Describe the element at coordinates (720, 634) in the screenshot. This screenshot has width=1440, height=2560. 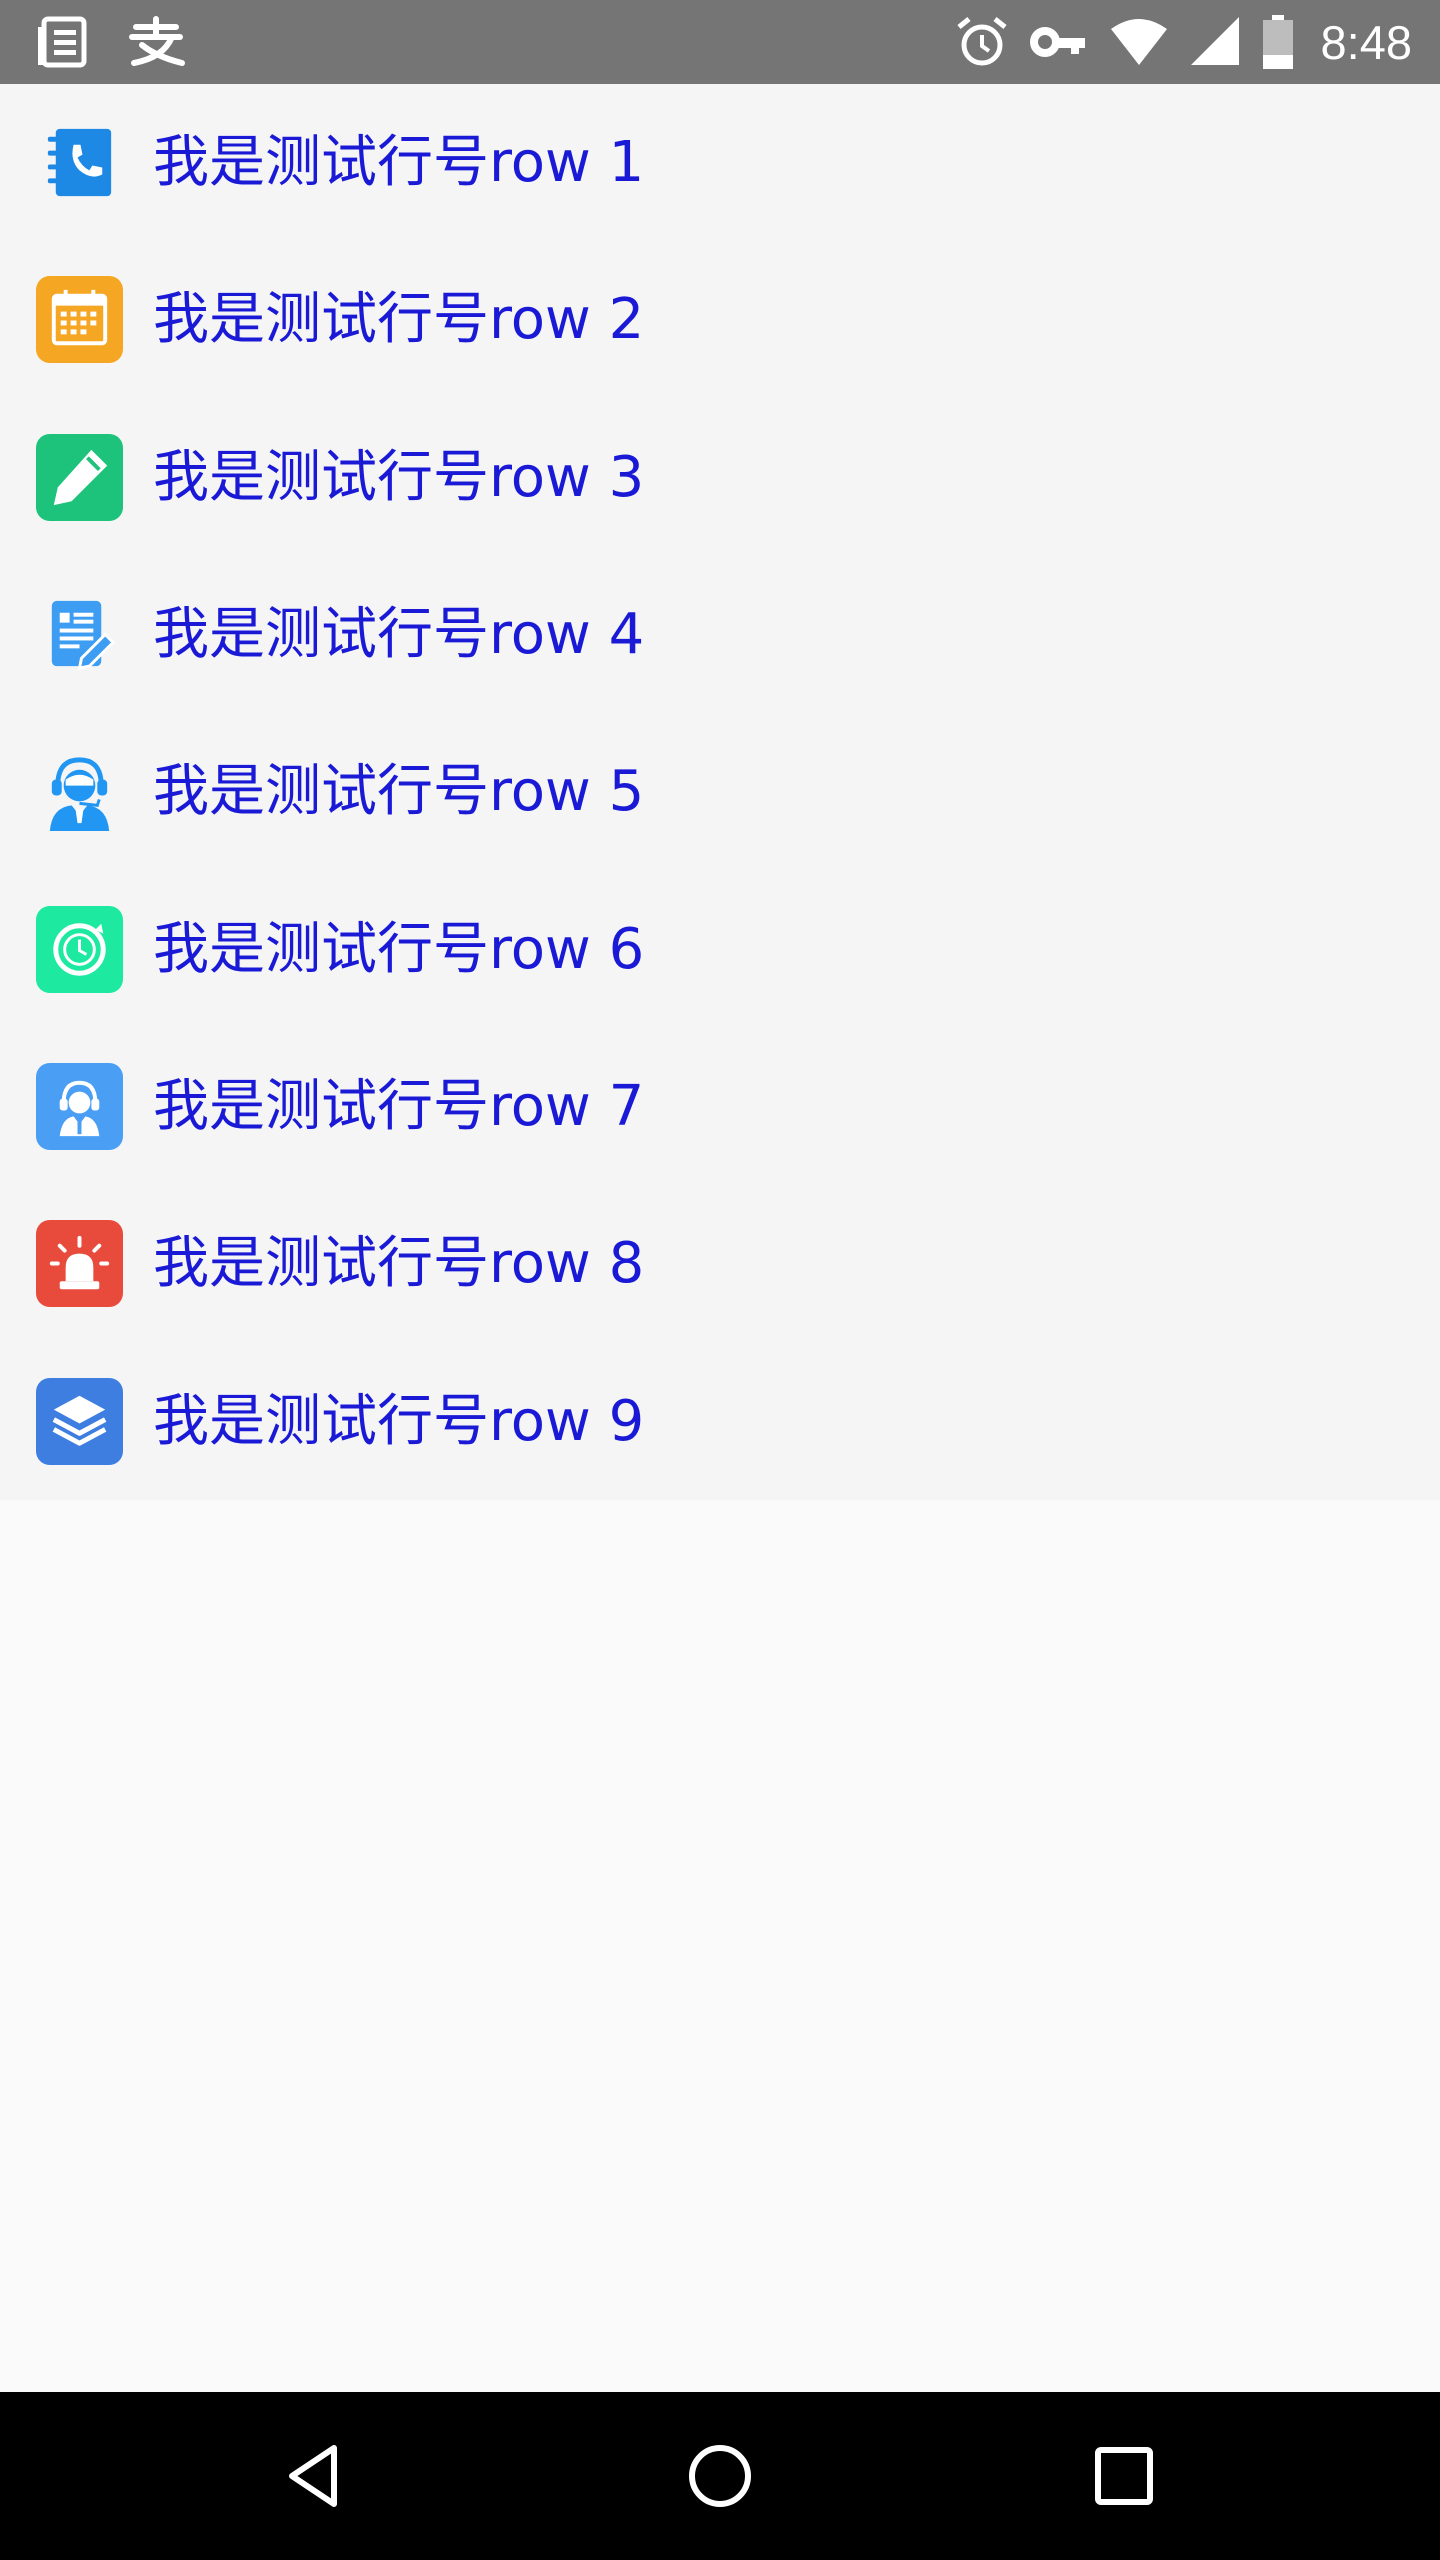
I see `list-item: 我是测试行号row 4` at that location.